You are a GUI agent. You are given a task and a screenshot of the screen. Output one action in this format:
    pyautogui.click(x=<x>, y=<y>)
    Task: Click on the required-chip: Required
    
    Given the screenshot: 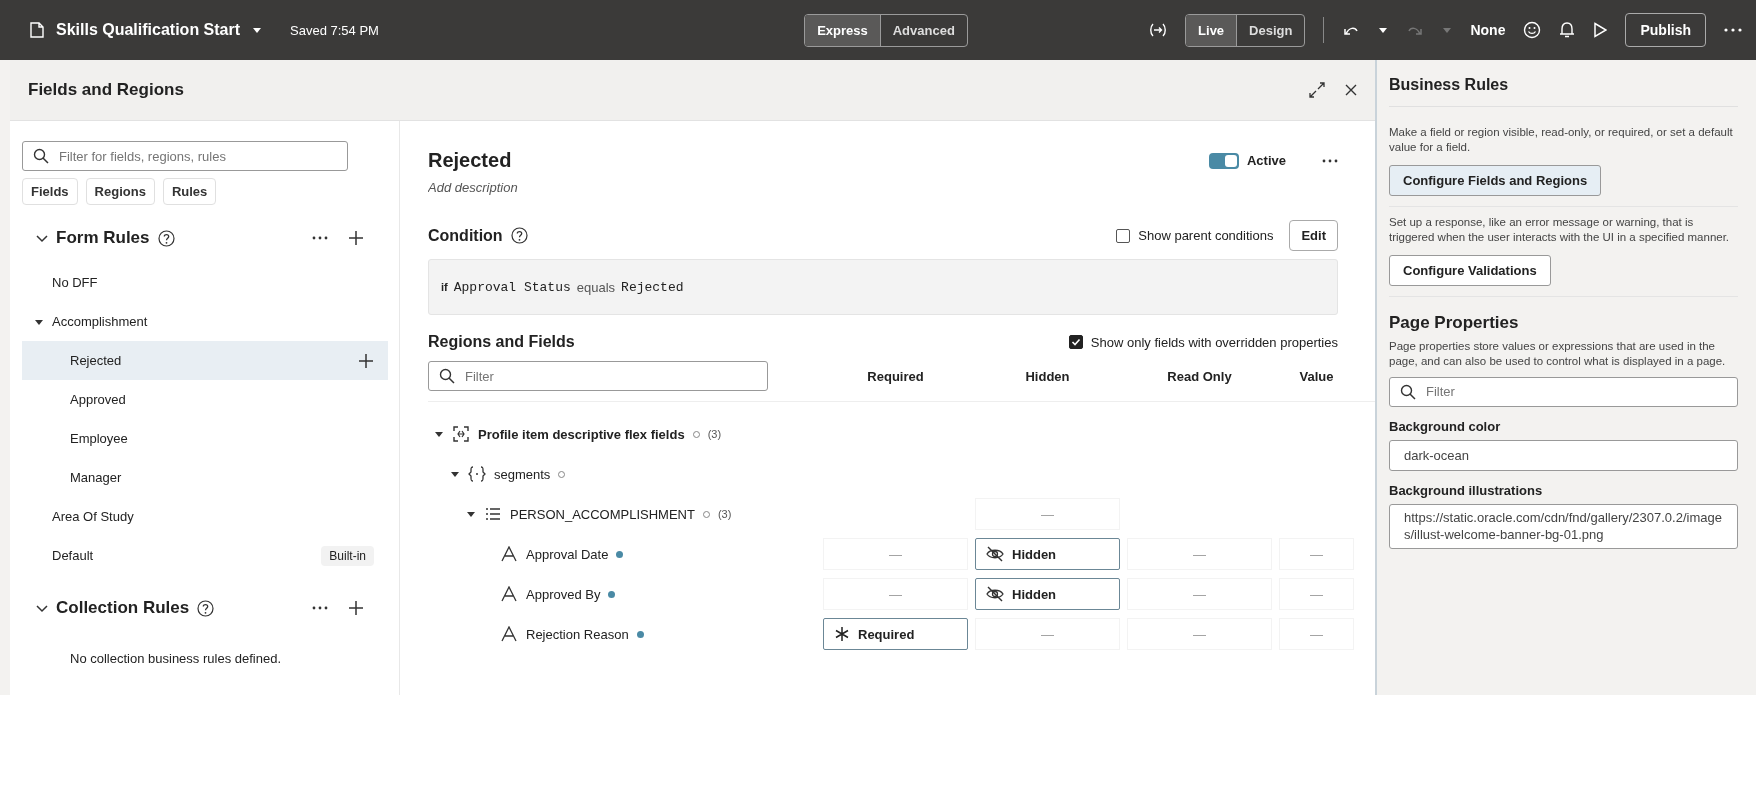 What is the action you would take?
    pyautogui.click(x=895, y=634)
    